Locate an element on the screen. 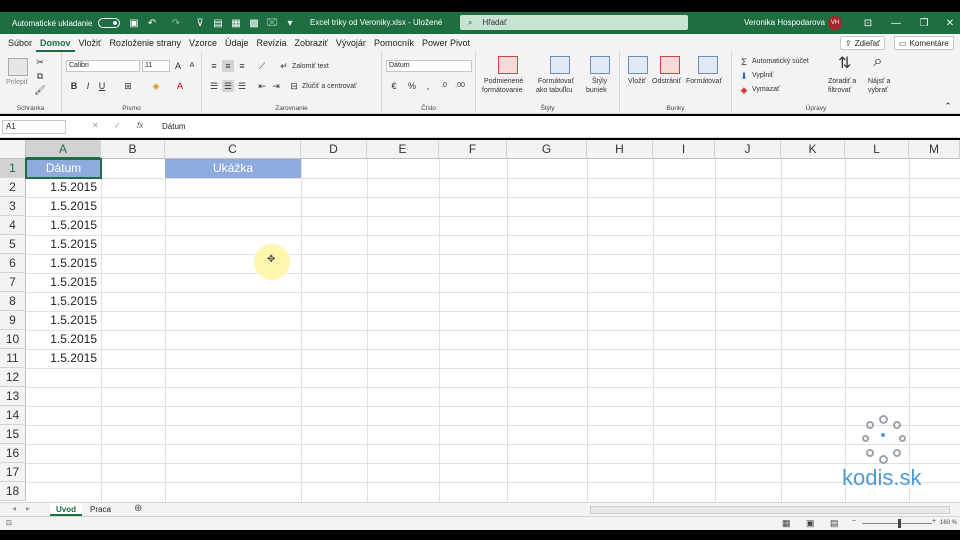 The height and width of the screenshot is (540, 960). format-as-table-icon is located at coordinates (560, 65).